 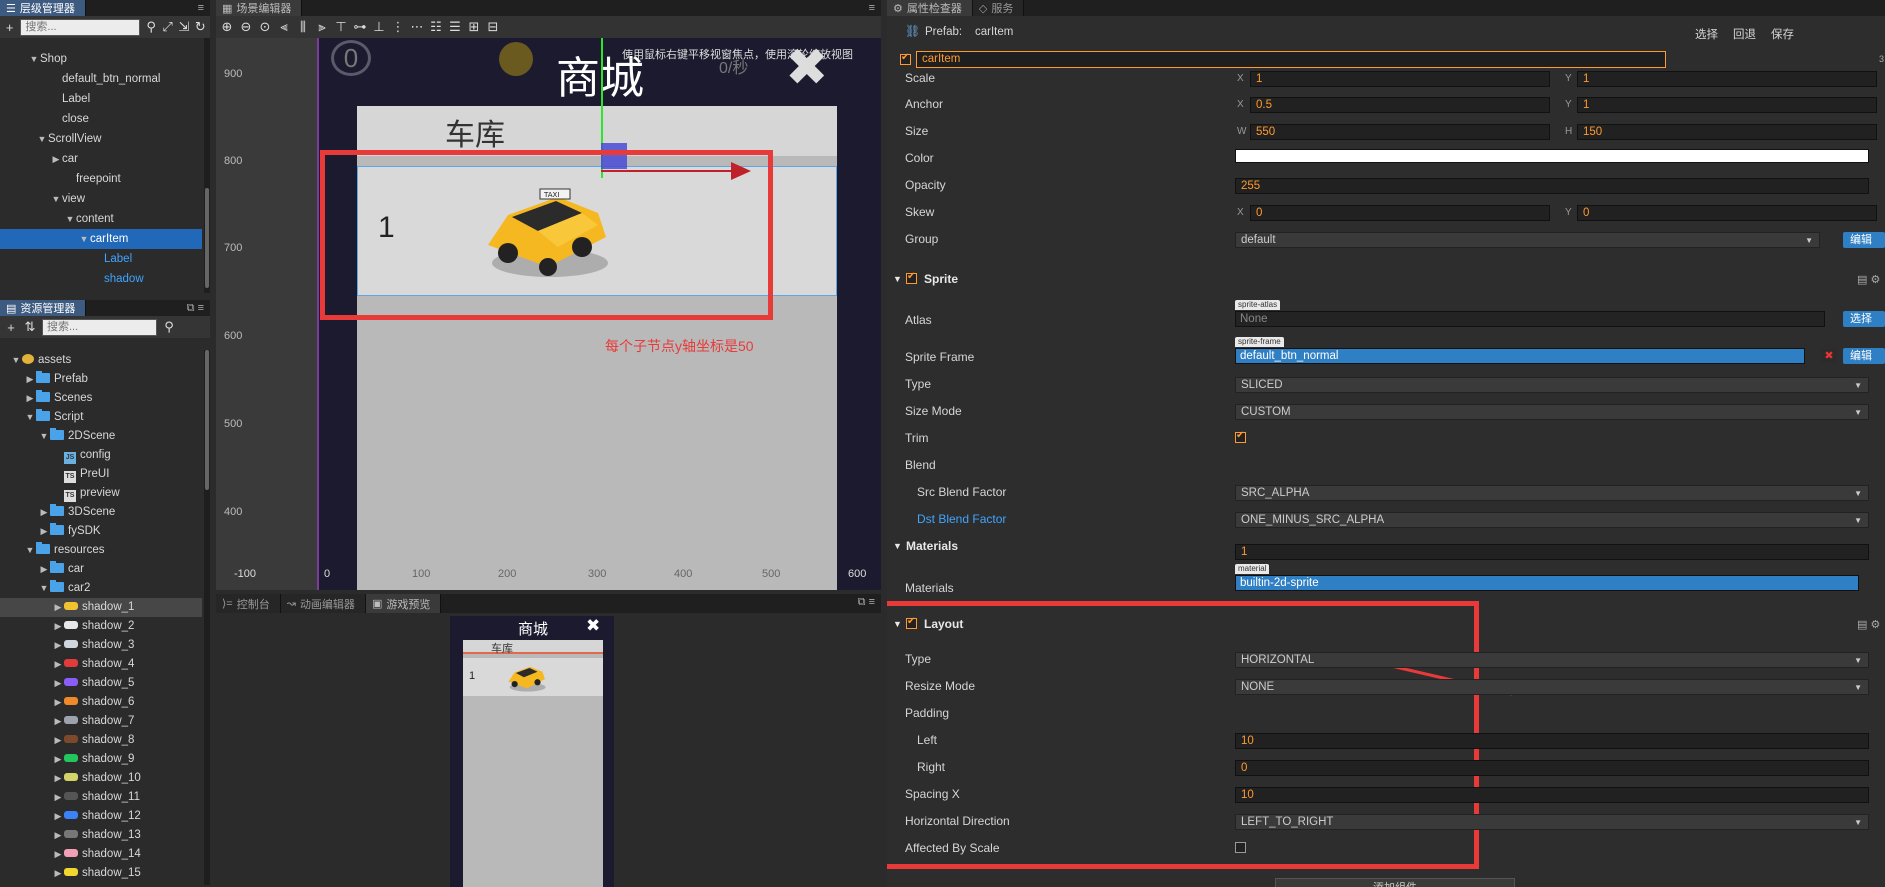 I want to click on layout-type-select: HORIZONTAL, so click(x=1552, y=660).